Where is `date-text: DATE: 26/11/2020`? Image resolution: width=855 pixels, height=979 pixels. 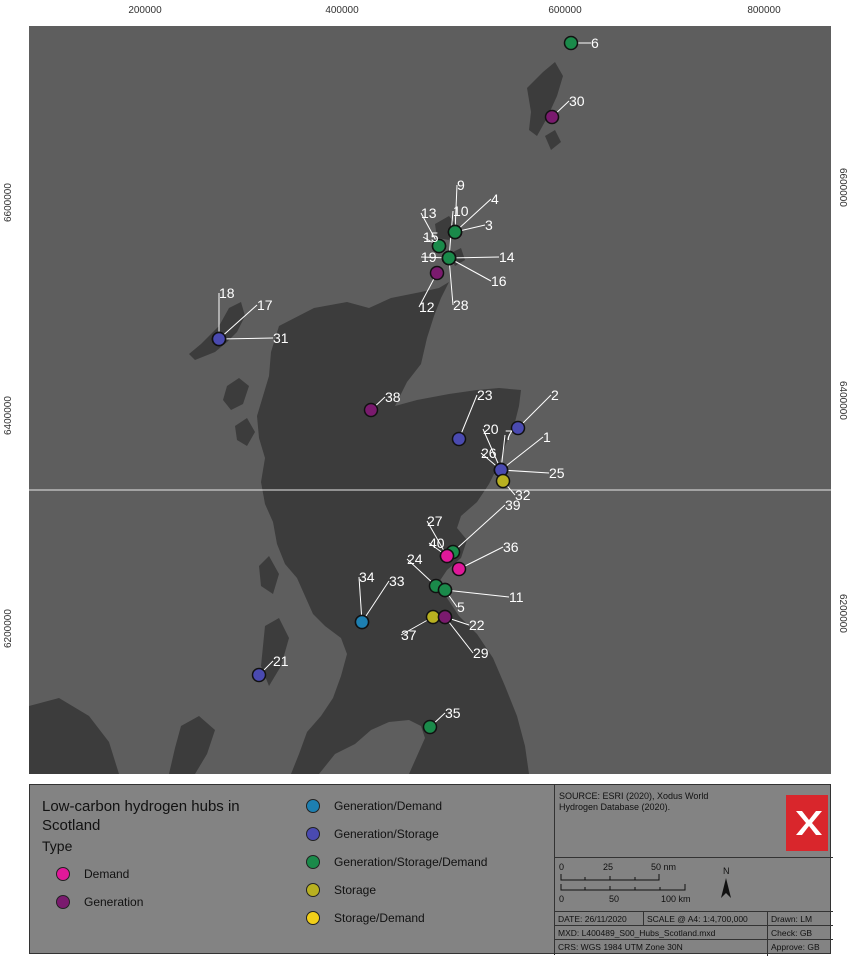
date-text: DATE: 26/11/2020 is located at coordinates (592, 919).